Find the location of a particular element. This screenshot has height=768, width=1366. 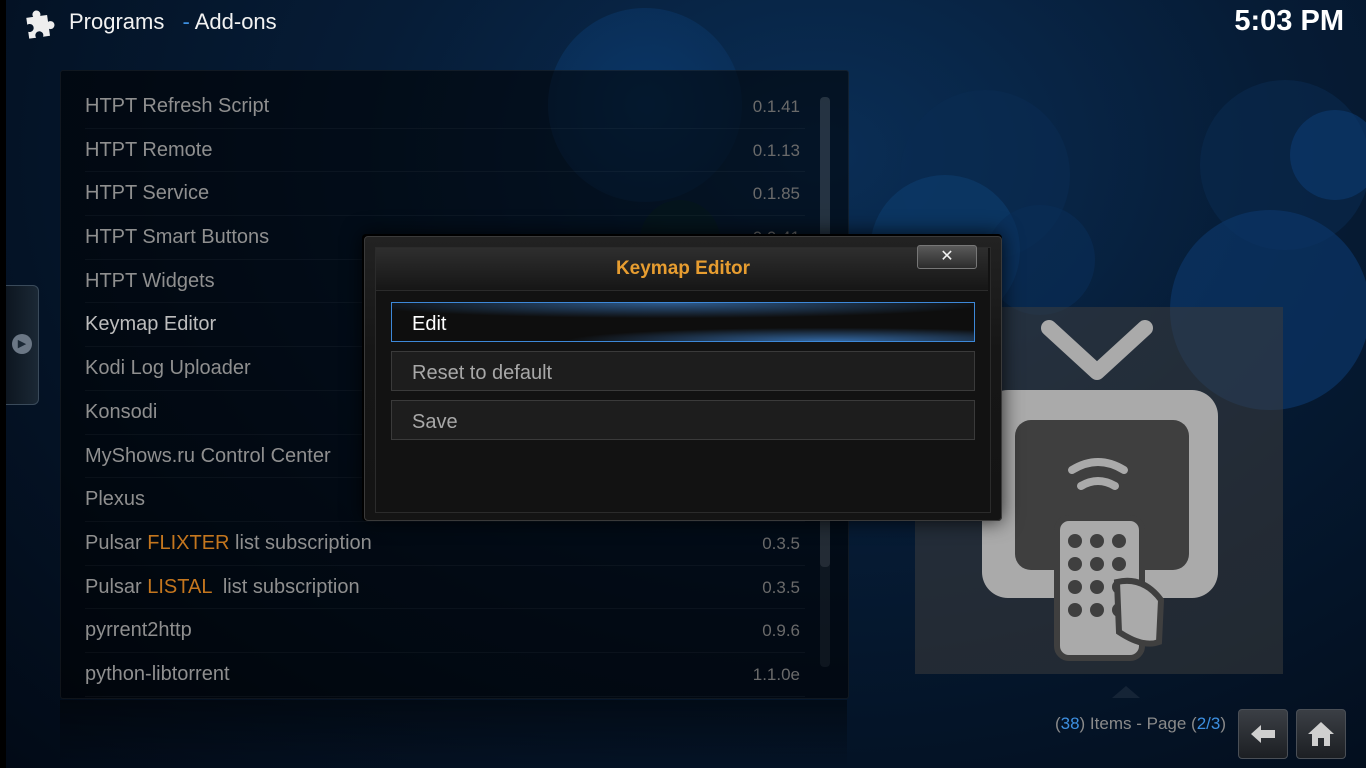

items-page-label: ) Items - Page ( is located at coordinates (1138, 723).